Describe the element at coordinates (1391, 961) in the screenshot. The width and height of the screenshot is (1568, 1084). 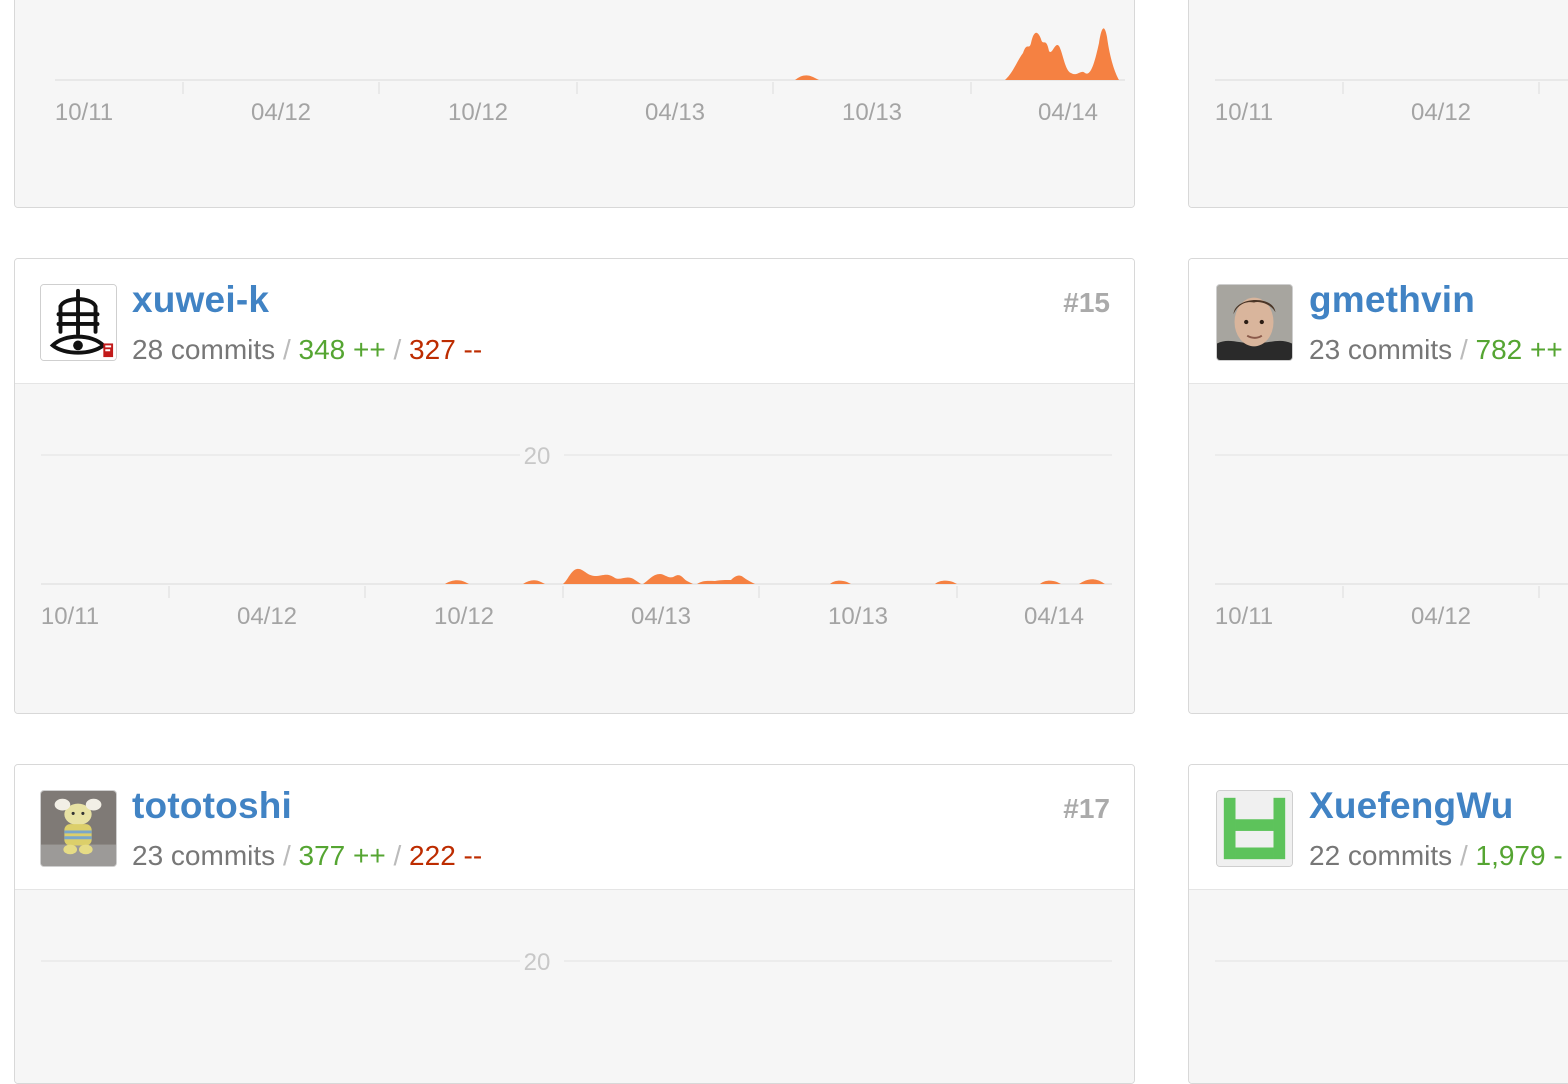
I see `chart-svg` at that location.